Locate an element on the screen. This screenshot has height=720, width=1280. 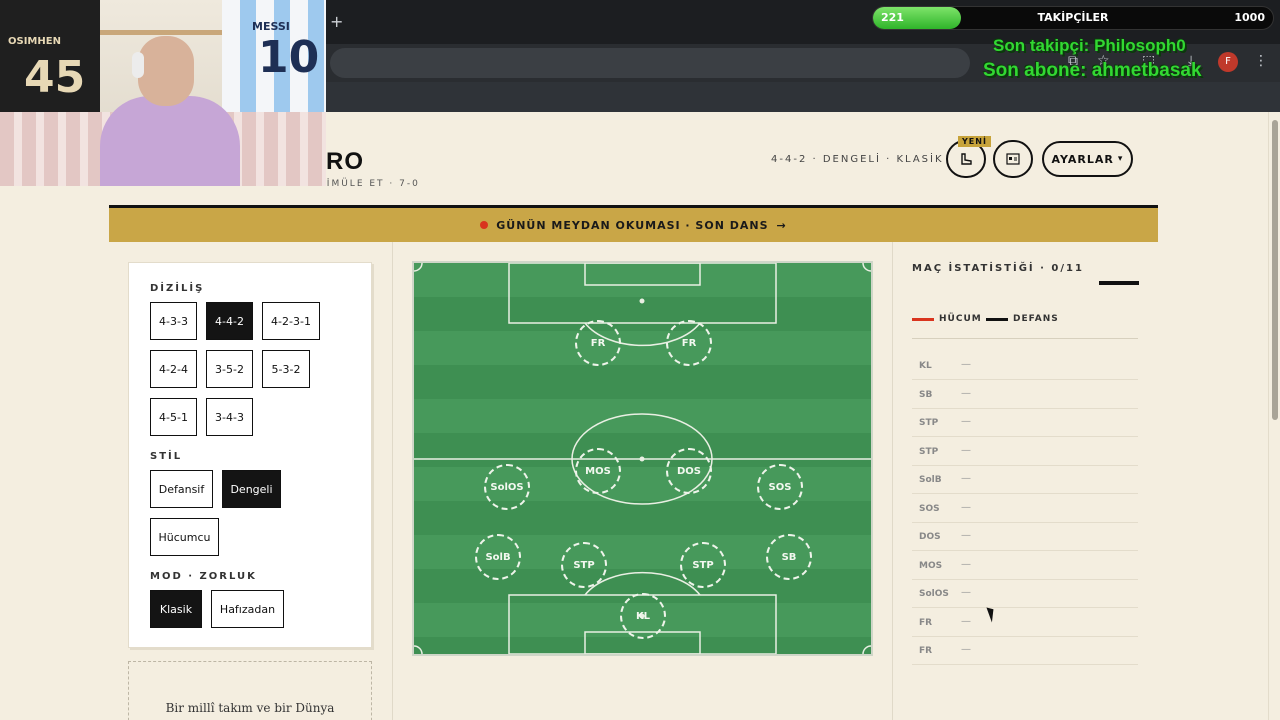
daily-challenge-text: GÜNÜN MEYDAN OKUMASI · SON DANS is located at coordinates (632, 225).